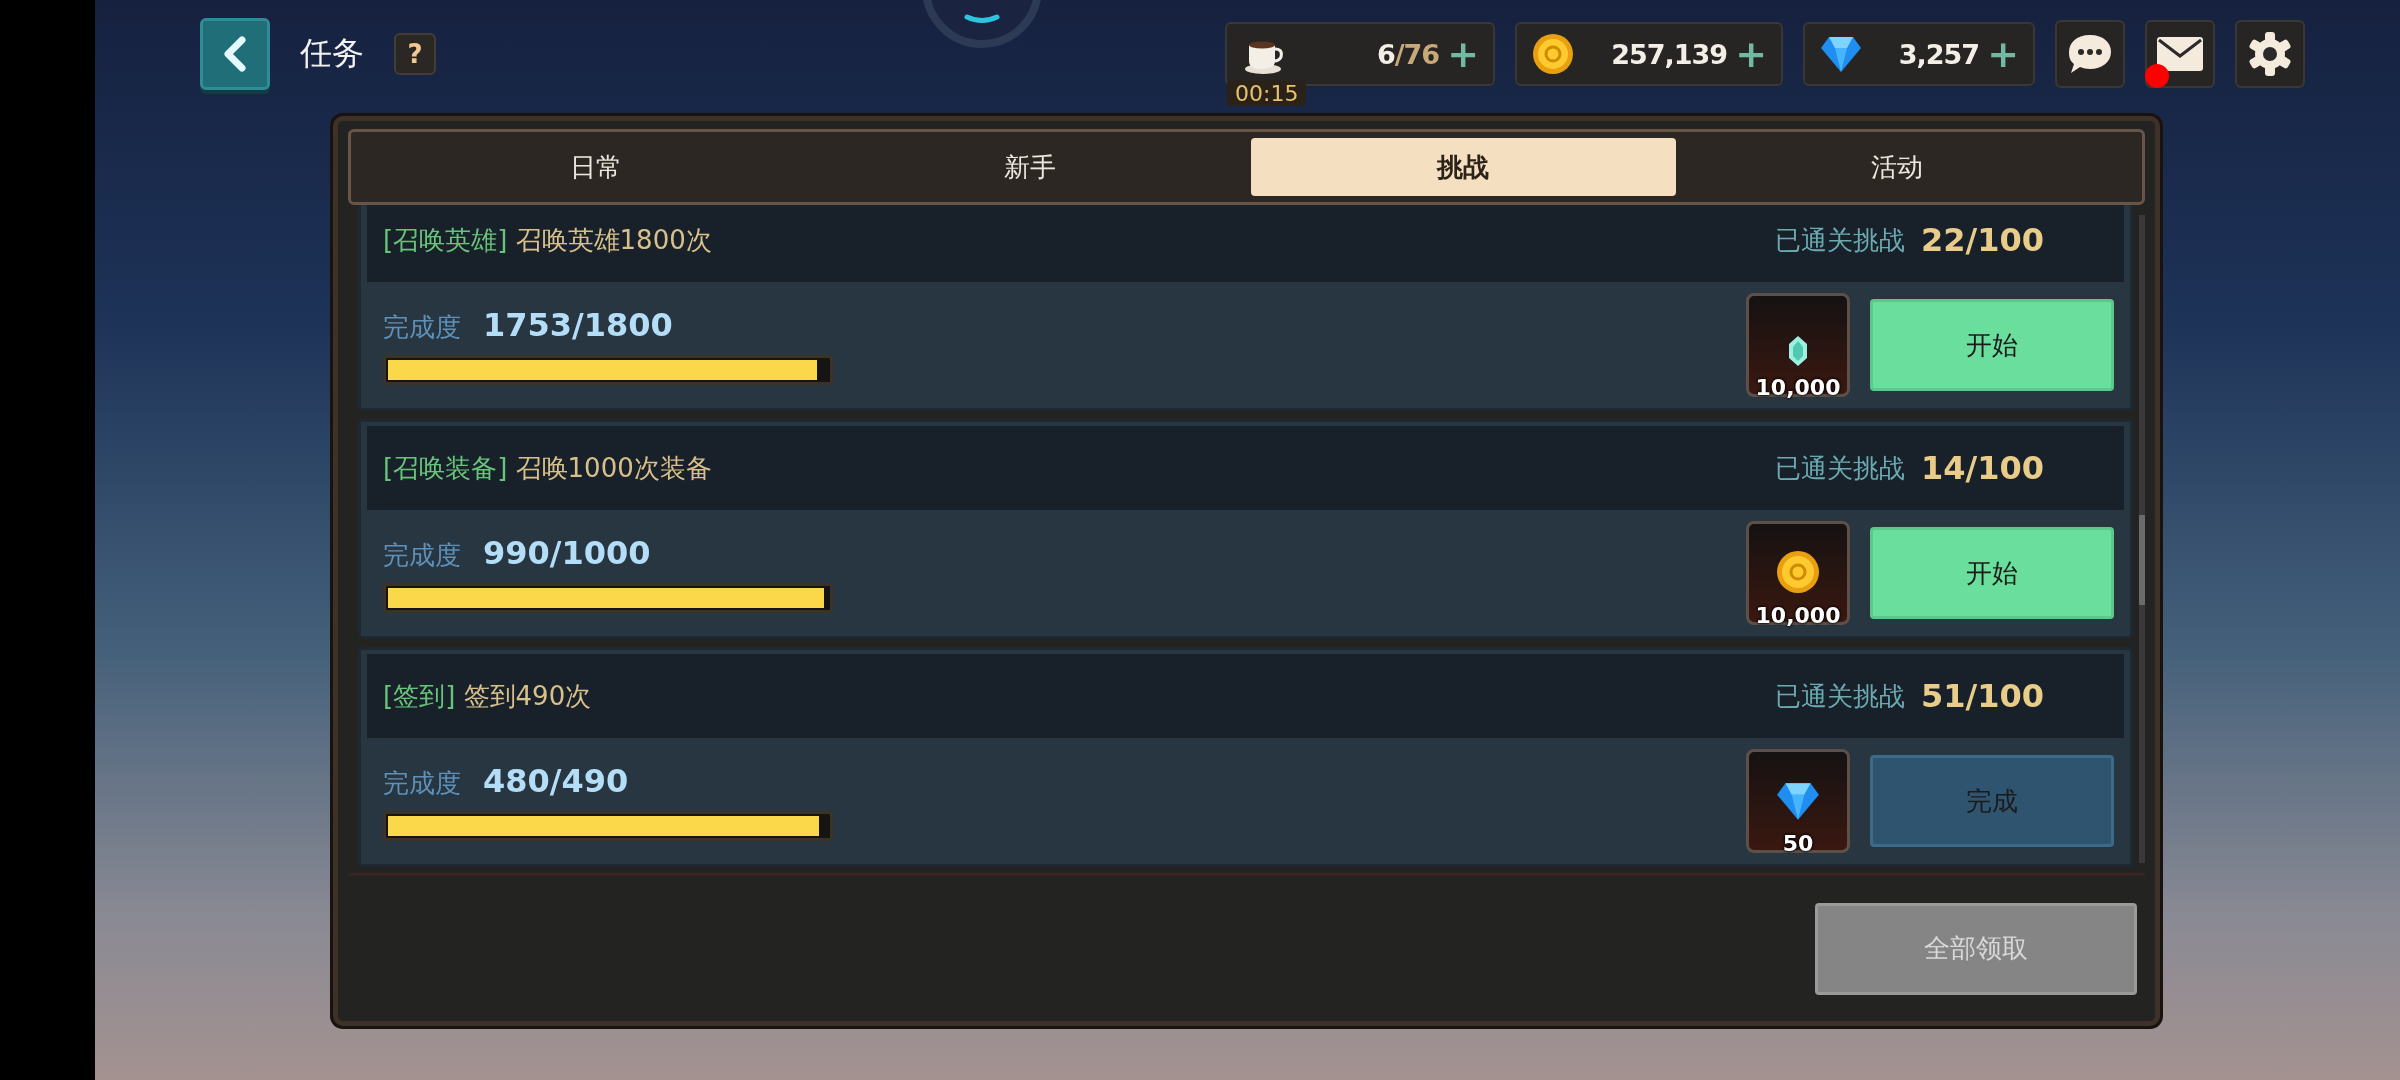 The width and height of the screenshot is (2400, 1080). Describe the element at coordinates (2157, 76) in the screenshot. I see `notification-dot` at that location.